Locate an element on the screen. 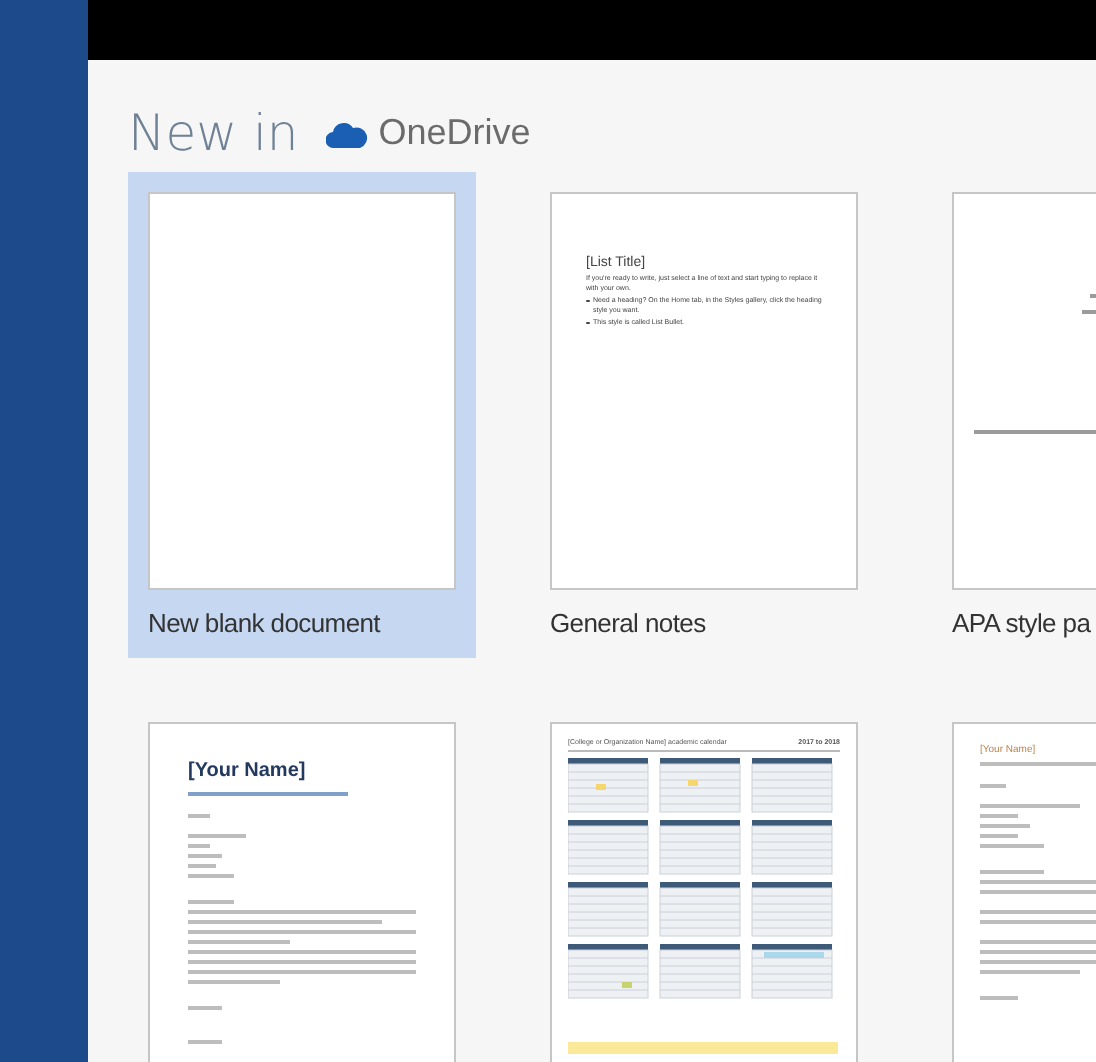  name-heading: [Your Name] is located at coordinates (248, 772).